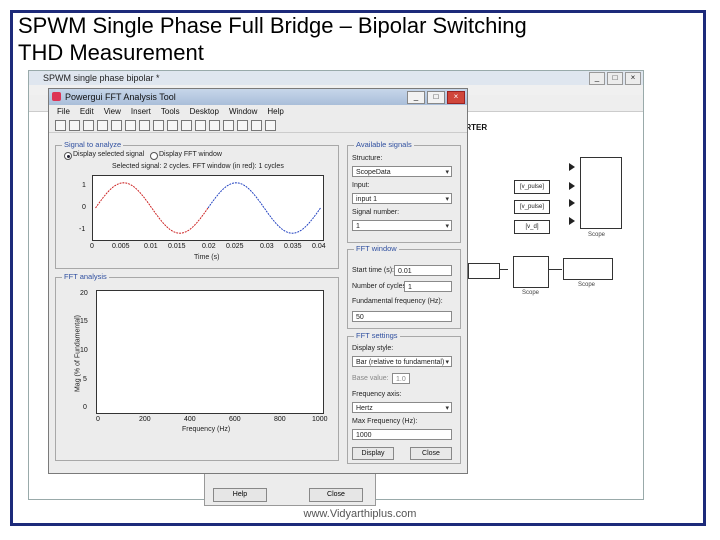 This screenshot has width=720, height=540. Describe the element at coordinates (60, 125) in the screenshot. I see `new-icon` at that location.